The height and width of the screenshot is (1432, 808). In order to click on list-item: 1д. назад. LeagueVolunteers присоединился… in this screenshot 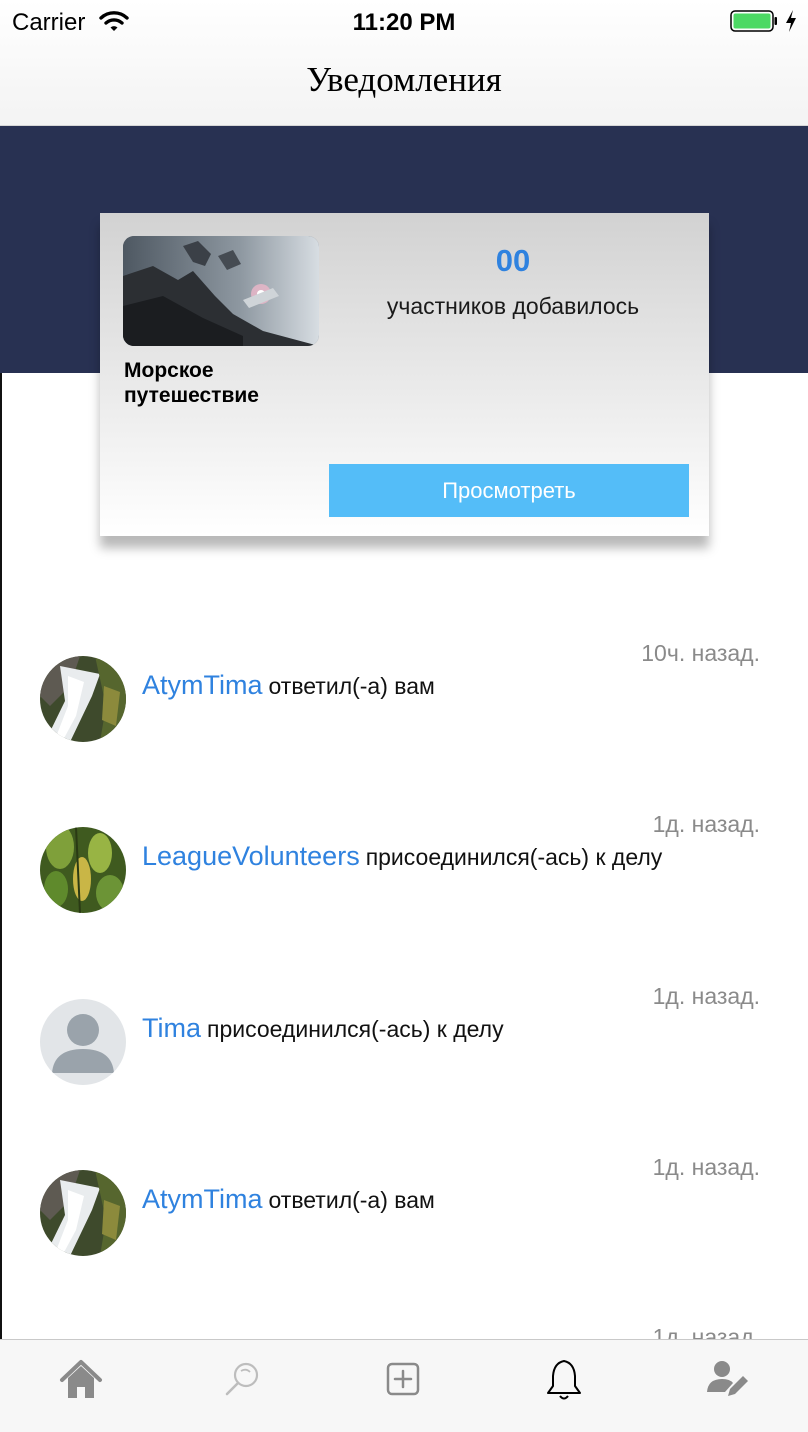, I will do `click(404, 876)`.